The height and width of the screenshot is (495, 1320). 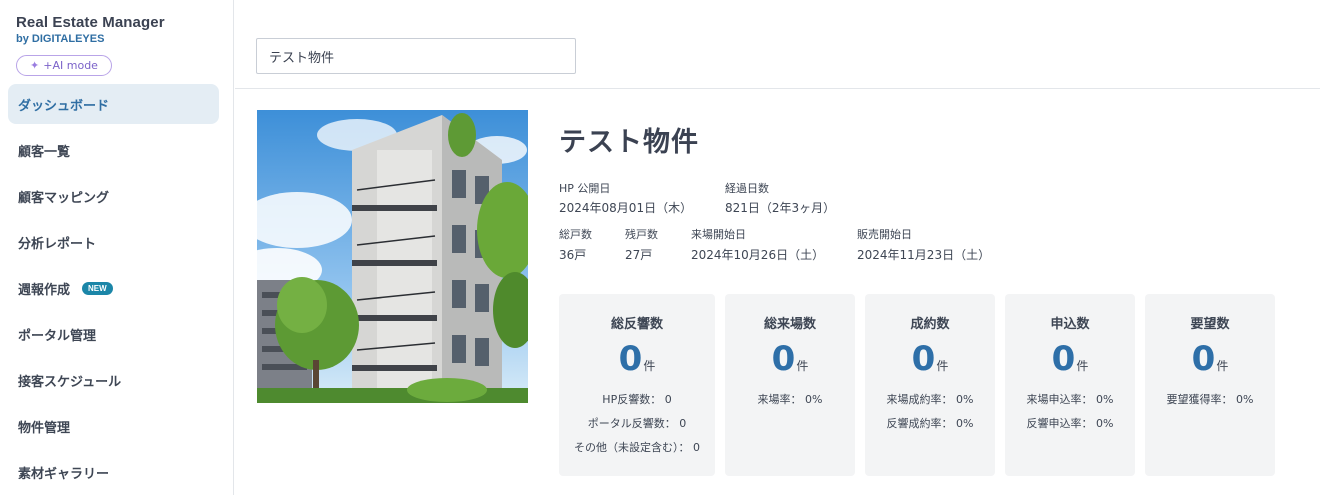 I want to click on stat-card-detail: 反響申込率： 0%, so click(x=1070, y=423).